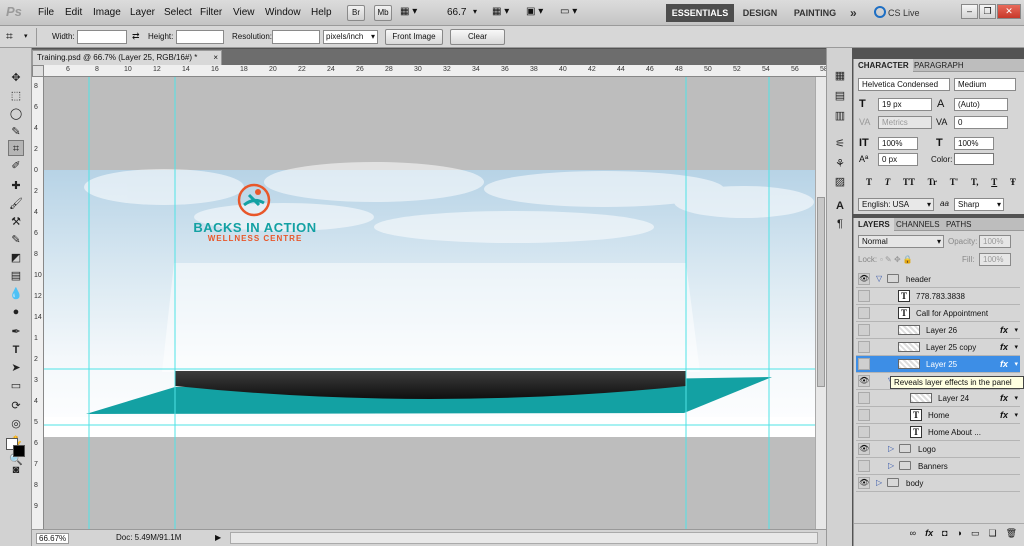  Describe the element at coordinates (38, 303) in the screenshot. I see `vertical-ruler: 8 6 4 2 0 2 4 6 8 10 12 14 1 2 3 4 5 6 7 8 9` at that location.